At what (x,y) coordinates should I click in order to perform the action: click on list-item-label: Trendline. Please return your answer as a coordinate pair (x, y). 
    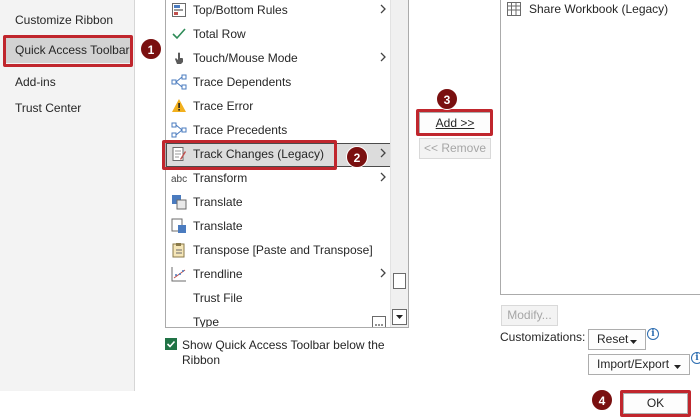
    Looking at the image, I should click on (218, 274).